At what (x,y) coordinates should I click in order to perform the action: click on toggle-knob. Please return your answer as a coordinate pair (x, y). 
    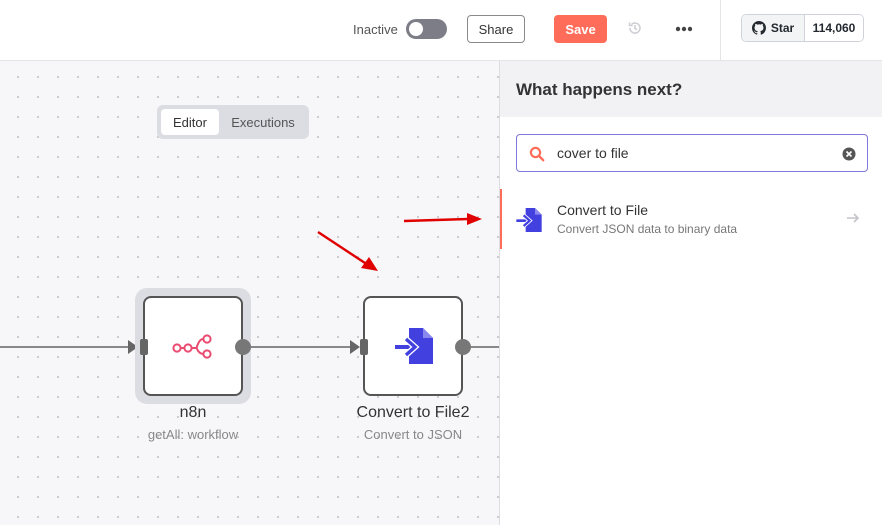
    Looking at the image, I should click on (416, 29).